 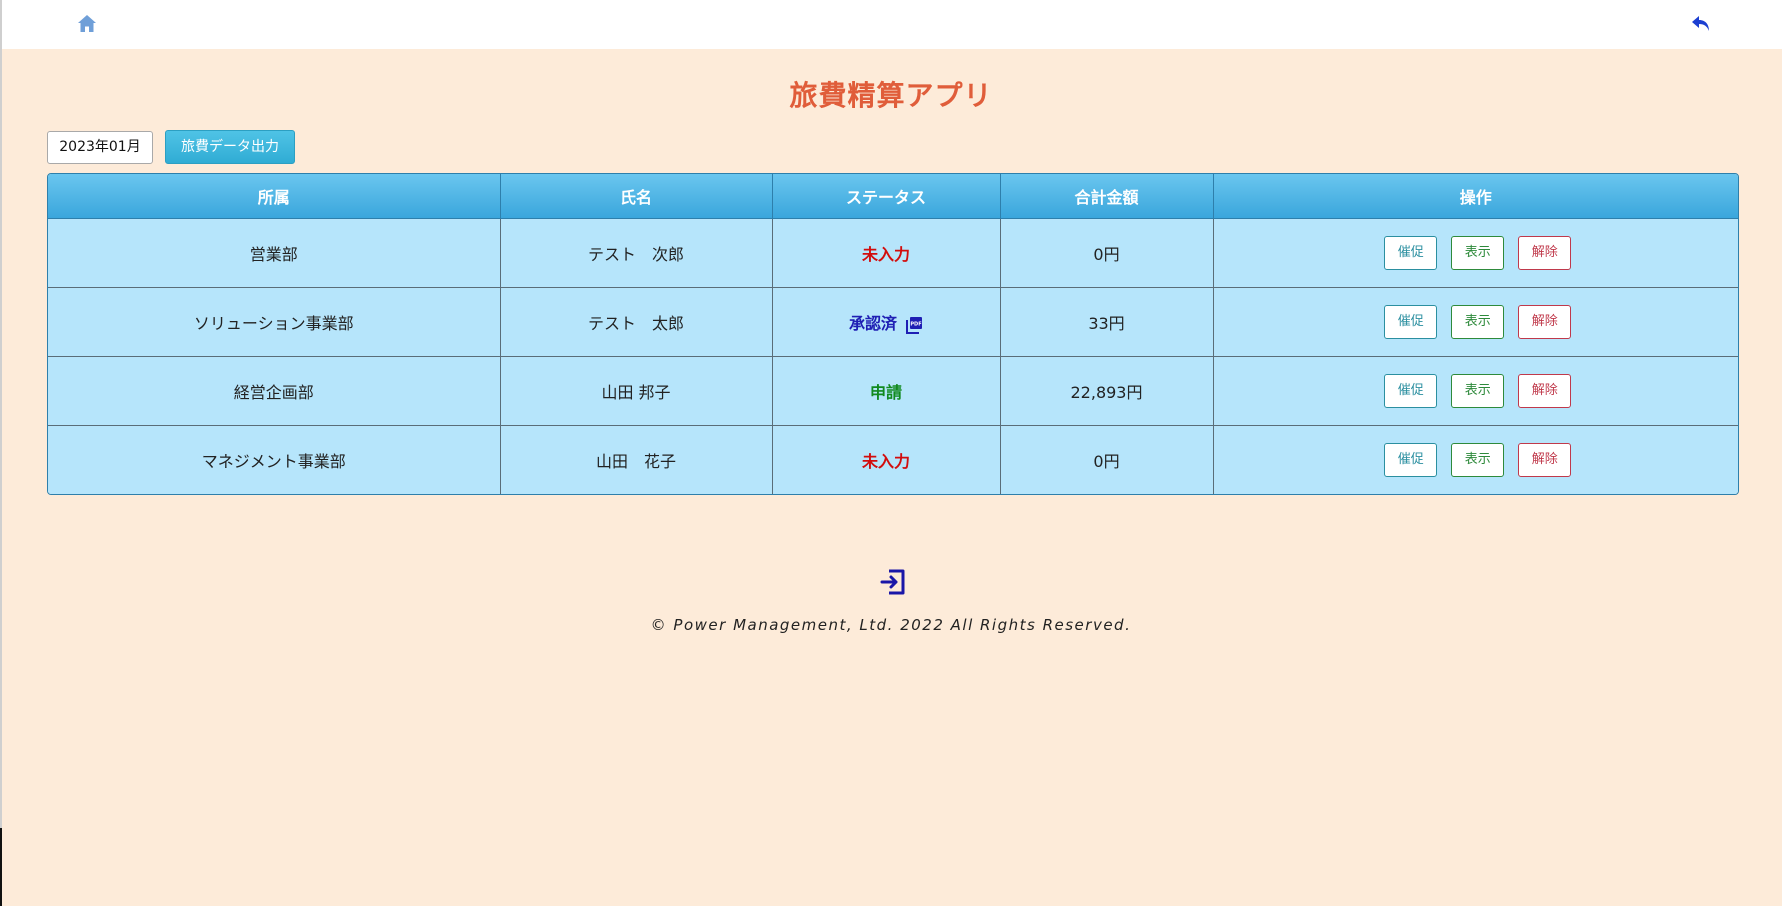 I want to click on table-row: 経営企画部 山田 邦子 申請 22,893円 催促 表示 解除, so click(x=893, y=391).